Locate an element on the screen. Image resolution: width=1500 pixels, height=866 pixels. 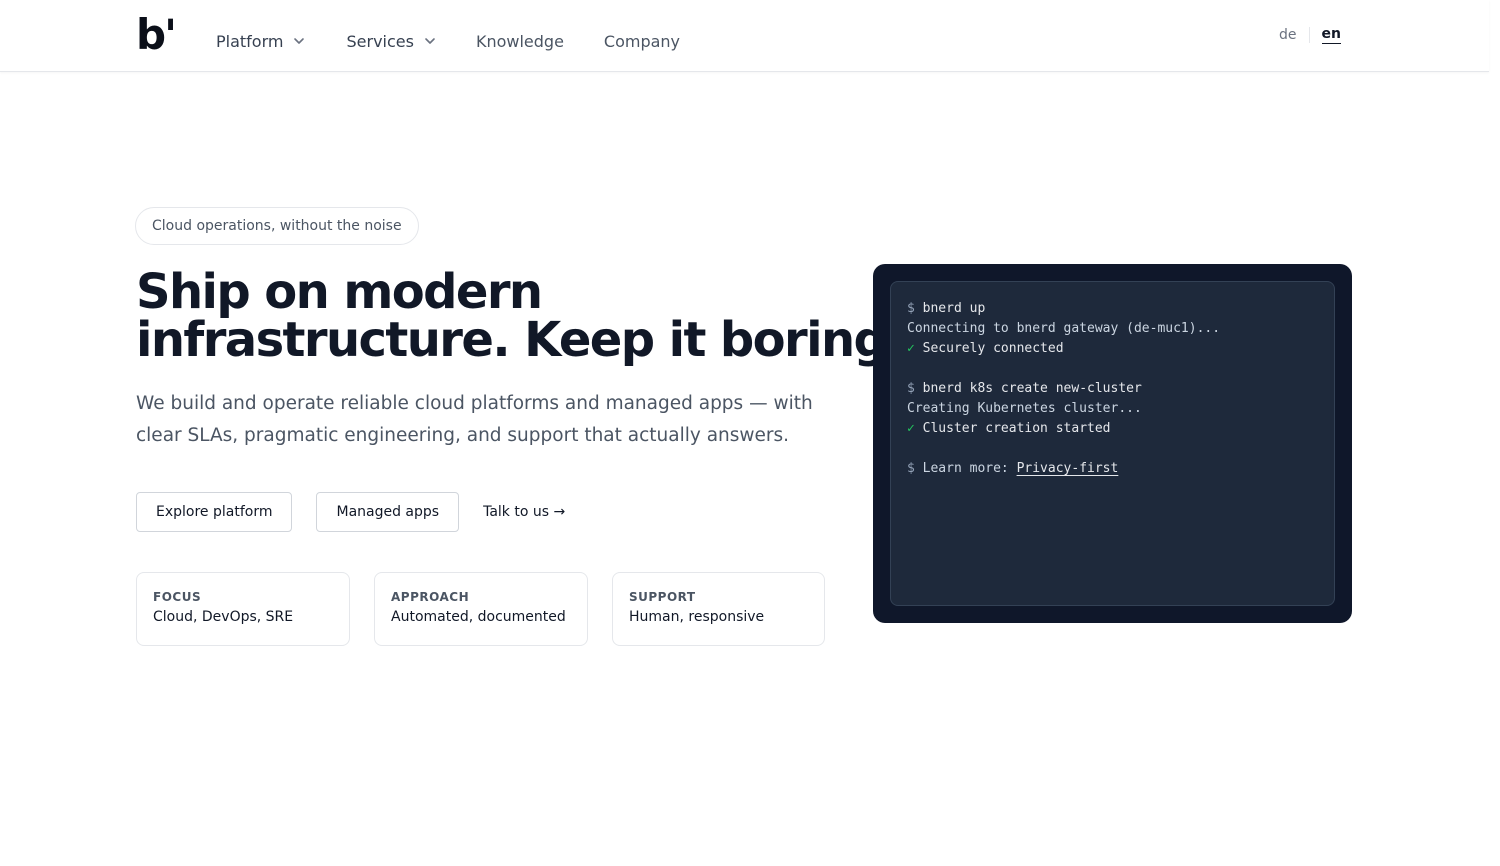
terminal-learn-more-line: $ Learn more: Privacy-first is located at coordinates (1112, 469).